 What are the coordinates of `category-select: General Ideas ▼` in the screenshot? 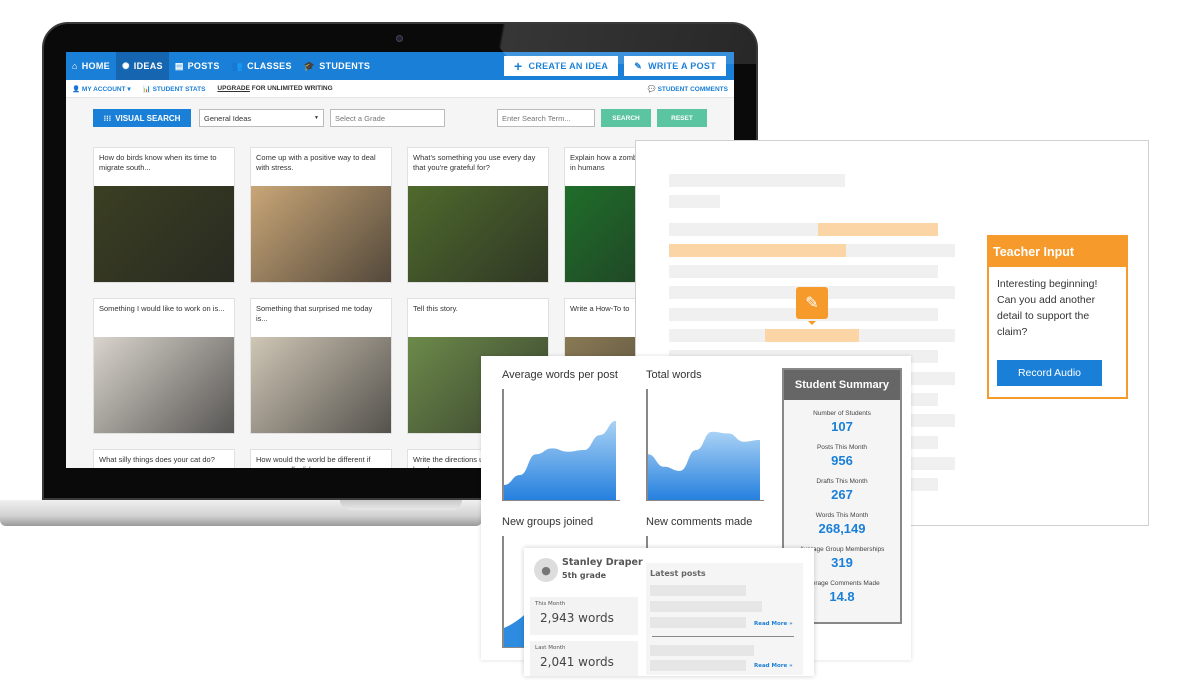 It's located at (261, 118).